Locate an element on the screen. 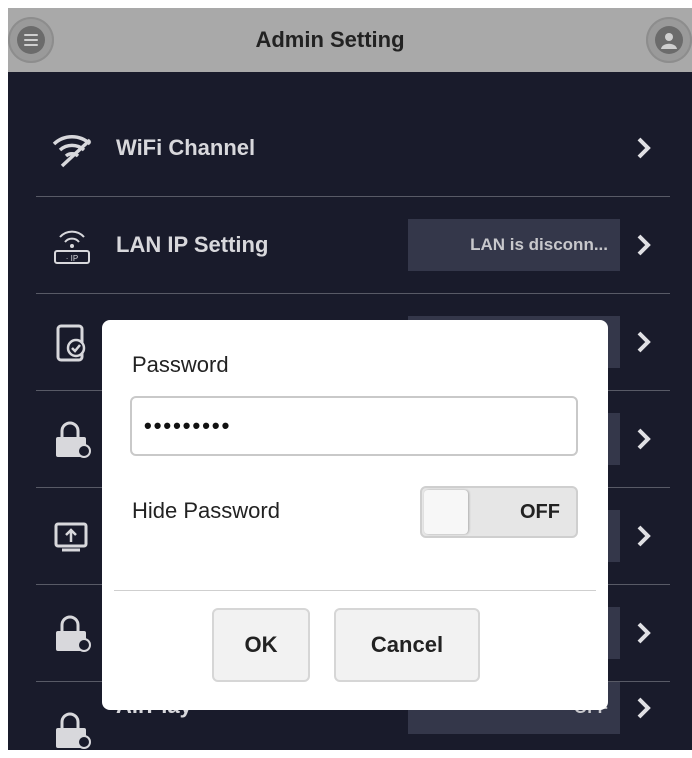  cancel-button: Cancel is located at coordinates (407, 645).